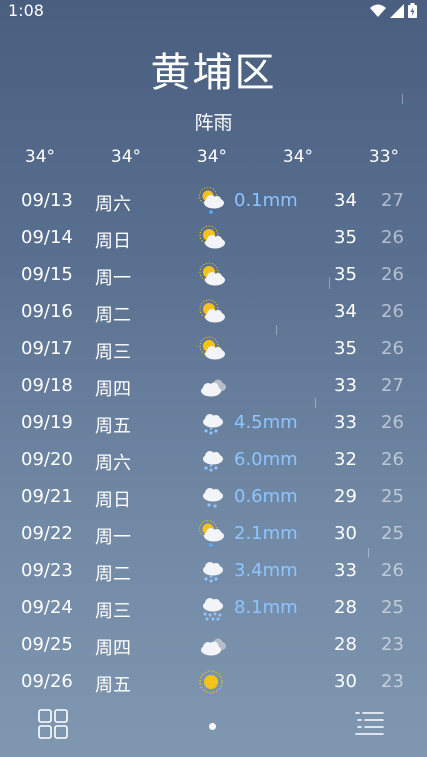 This screenshot has height=757, width=427. What do you see at coordinates (53, 724) in the screenshot?
I see `grid-icon` at bounding box center [53, 724].